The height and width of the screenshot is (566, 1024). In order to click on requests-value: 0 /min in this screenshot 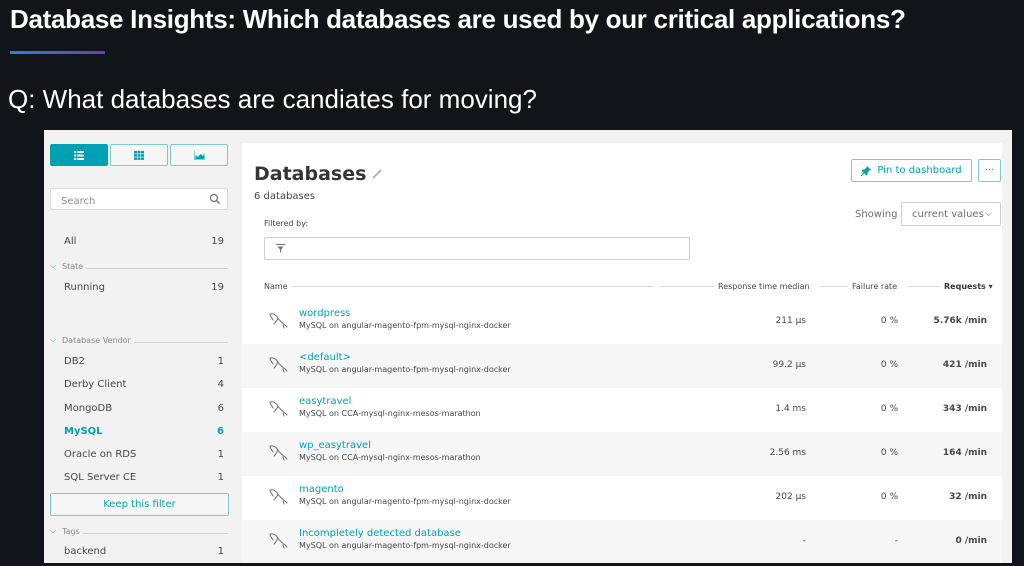, I will do `click(971, 541)`.